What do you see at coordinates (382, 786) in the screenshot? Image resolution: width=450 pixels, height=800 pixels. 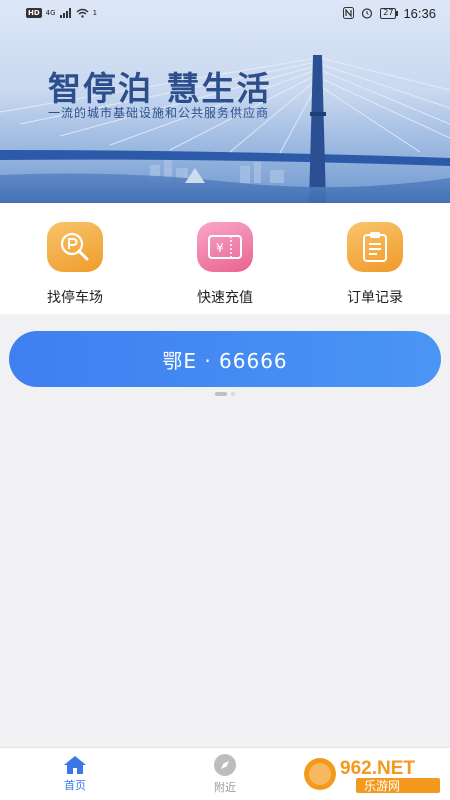 I see `watermark-sub: 乐游网` at bounding box center [382, 786].